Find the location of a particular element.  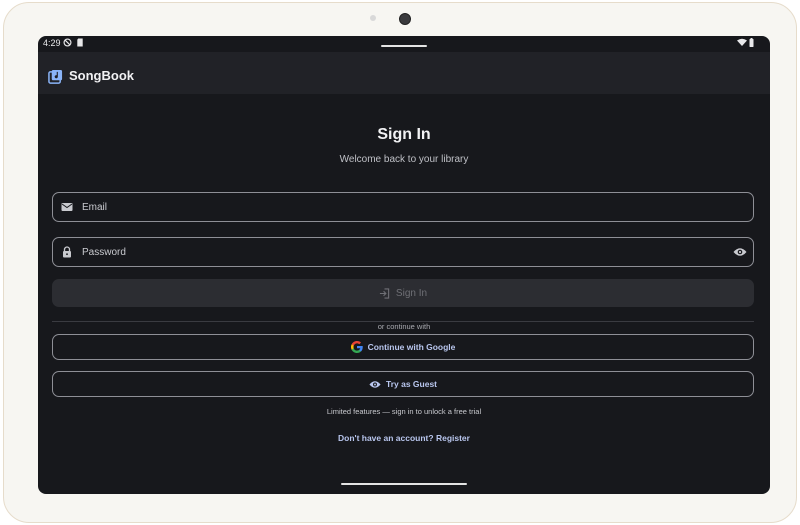

google-button-label: Continue with Google is located at coordinates (411, 347).